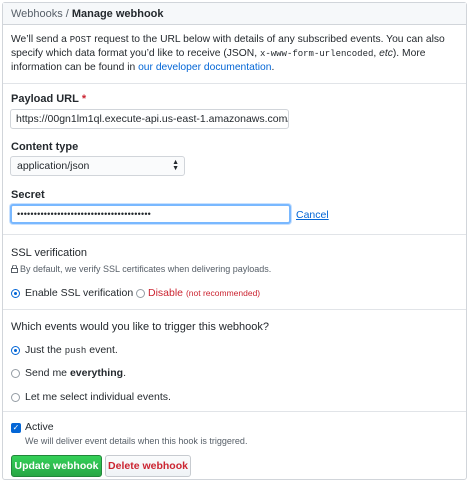  I want to click on events-push-radio, so click(15, 350).